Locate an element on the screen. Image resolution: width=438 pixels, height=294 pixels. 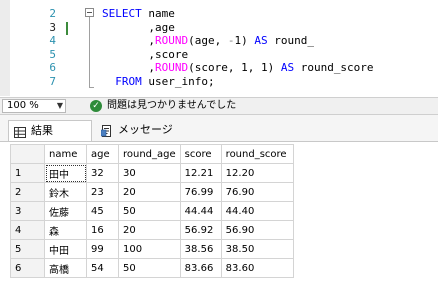
row-header-corner is located at coordinates (27, 154).